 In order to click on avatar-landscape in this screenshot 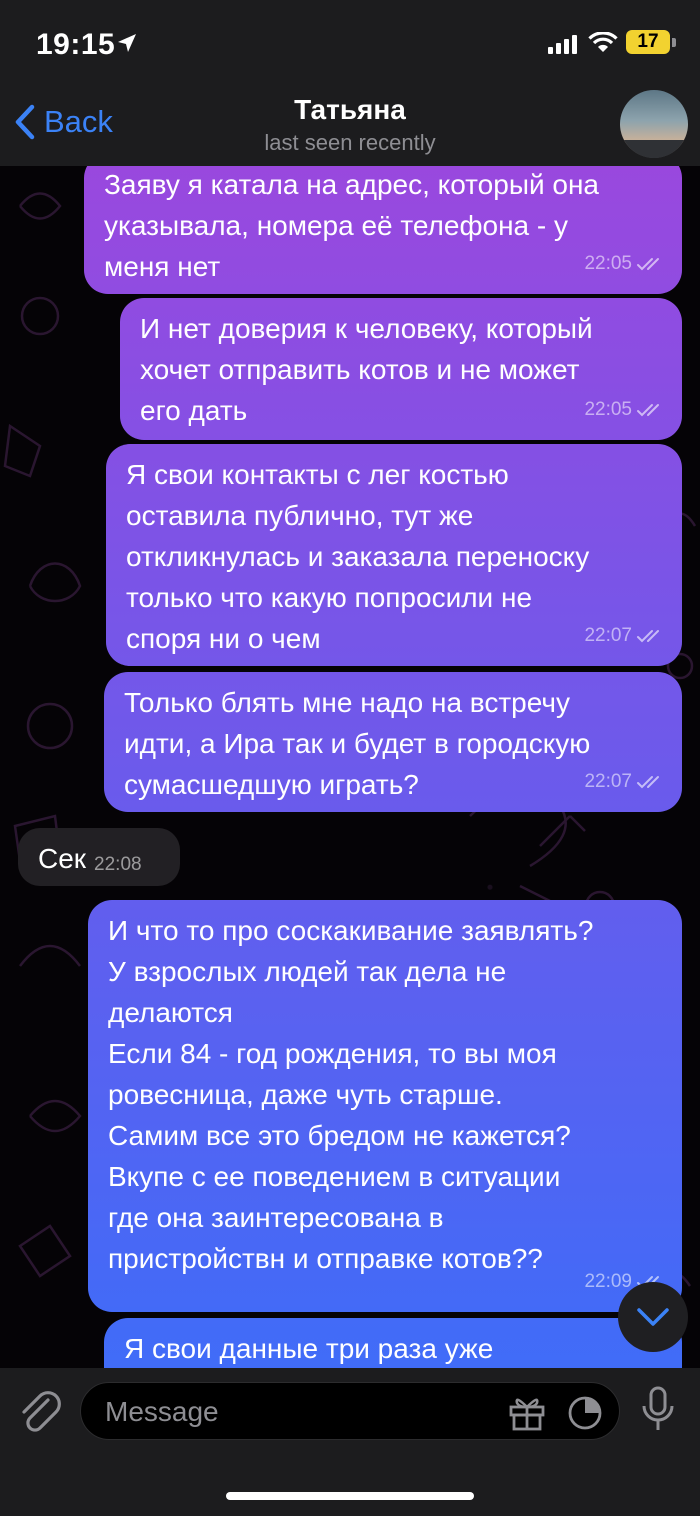, I will do `click(654, 149)`.